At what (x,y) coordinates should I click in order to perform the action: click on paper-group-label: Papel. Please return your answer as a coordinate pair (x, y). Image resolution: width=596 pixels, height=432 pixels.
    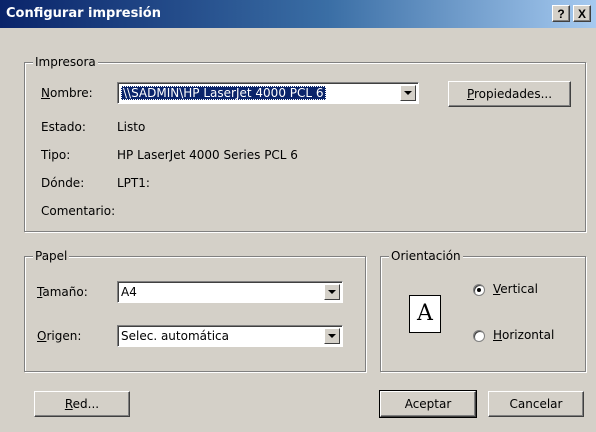
    Looking at the image, I should click on (51, 256).